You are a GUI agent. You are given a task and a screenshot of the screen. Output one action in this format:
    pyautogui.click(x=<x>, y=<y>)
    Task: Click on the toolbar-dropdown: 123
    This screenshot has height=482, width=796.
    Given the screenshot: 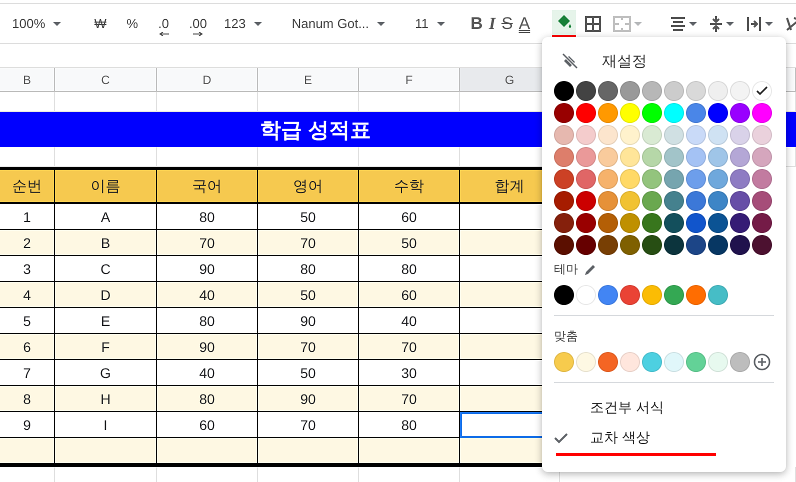 What is the action you would take?
    pyautogui.click(x=243, y=24)
    